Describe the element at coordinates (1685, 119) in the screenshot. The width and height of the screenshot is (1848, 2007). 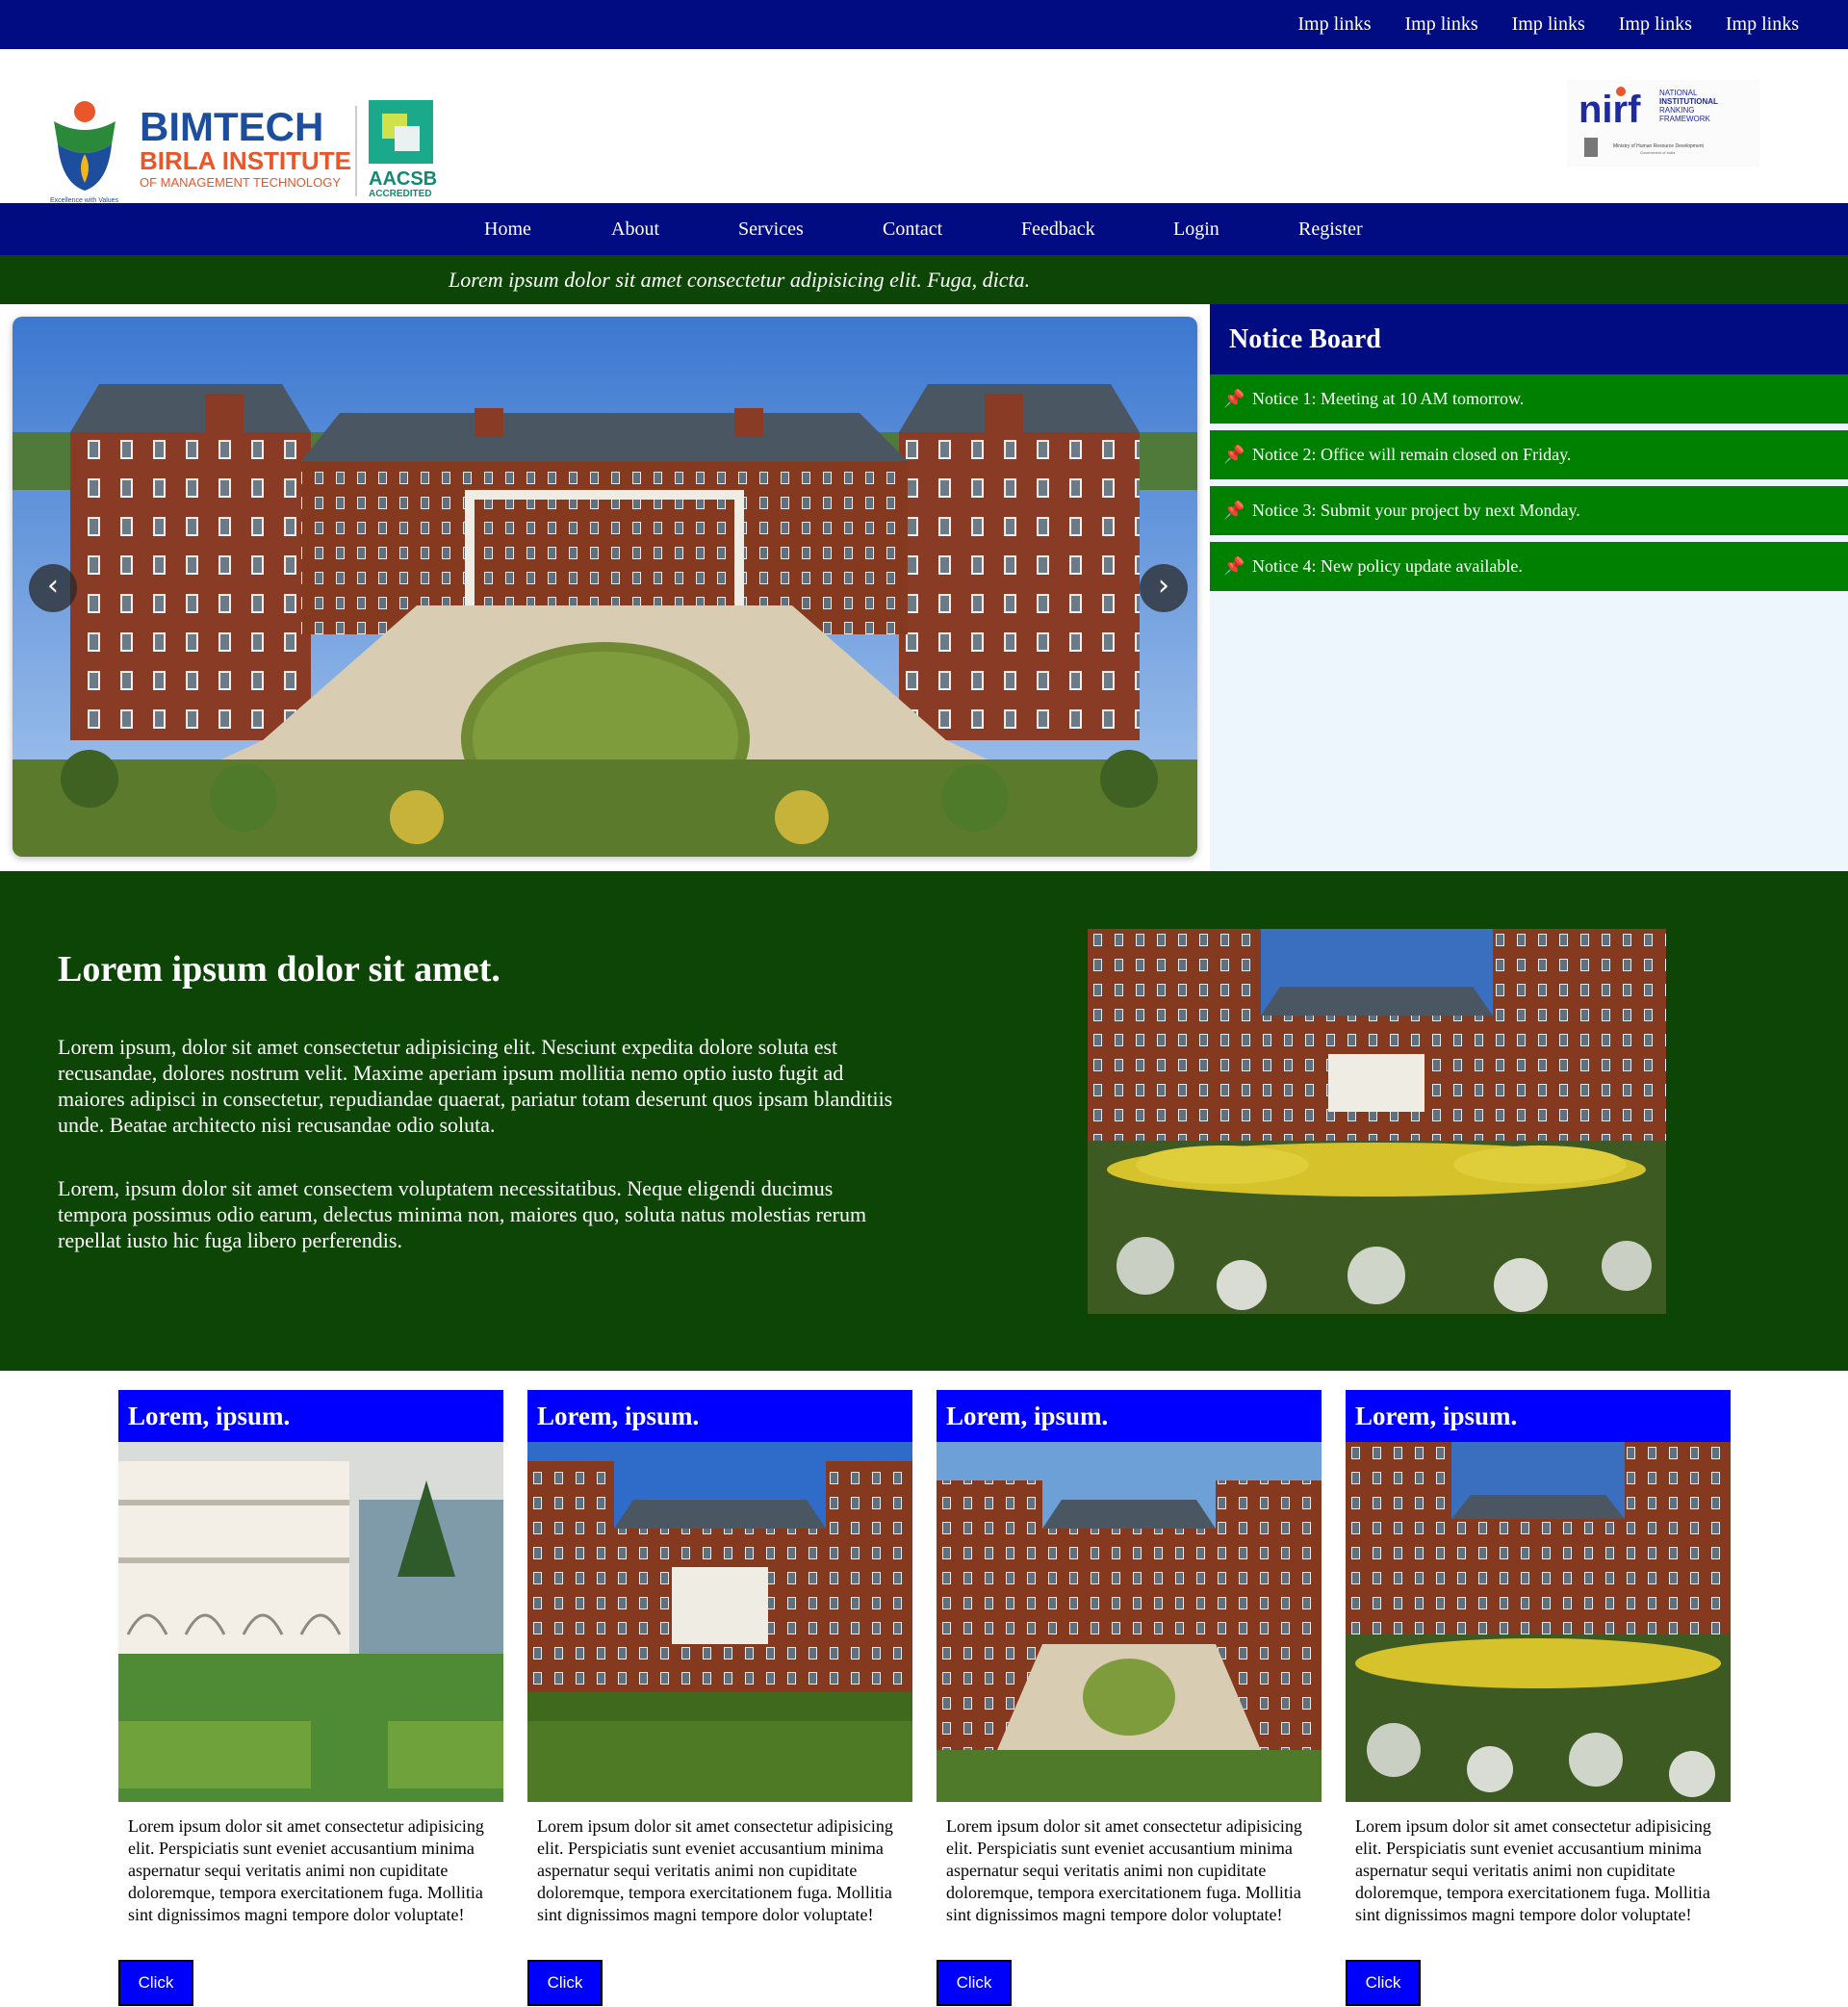
I see `nirf-line4: FRAMEWORK` at that location.